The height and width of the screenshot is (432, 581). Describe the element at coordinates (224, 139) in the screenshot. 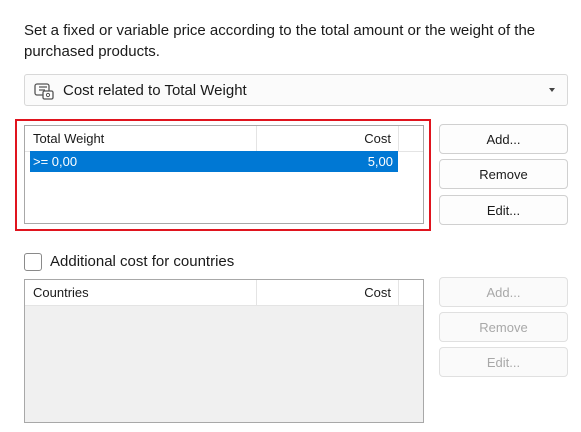

I see `table-header: Total Weight Cost` at that location.